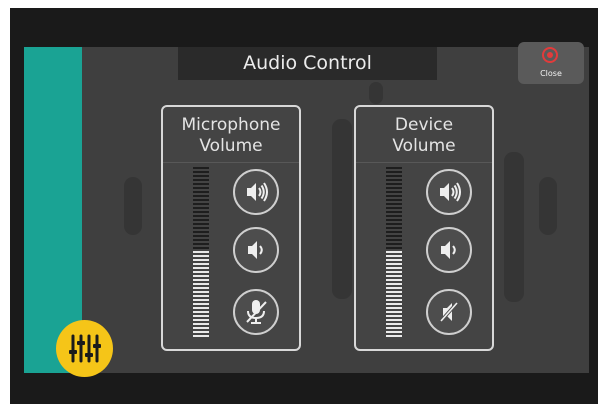  Describe the element at coordinates (256, 312) in the screenshot. I see `microphone-mute-button` at that location.